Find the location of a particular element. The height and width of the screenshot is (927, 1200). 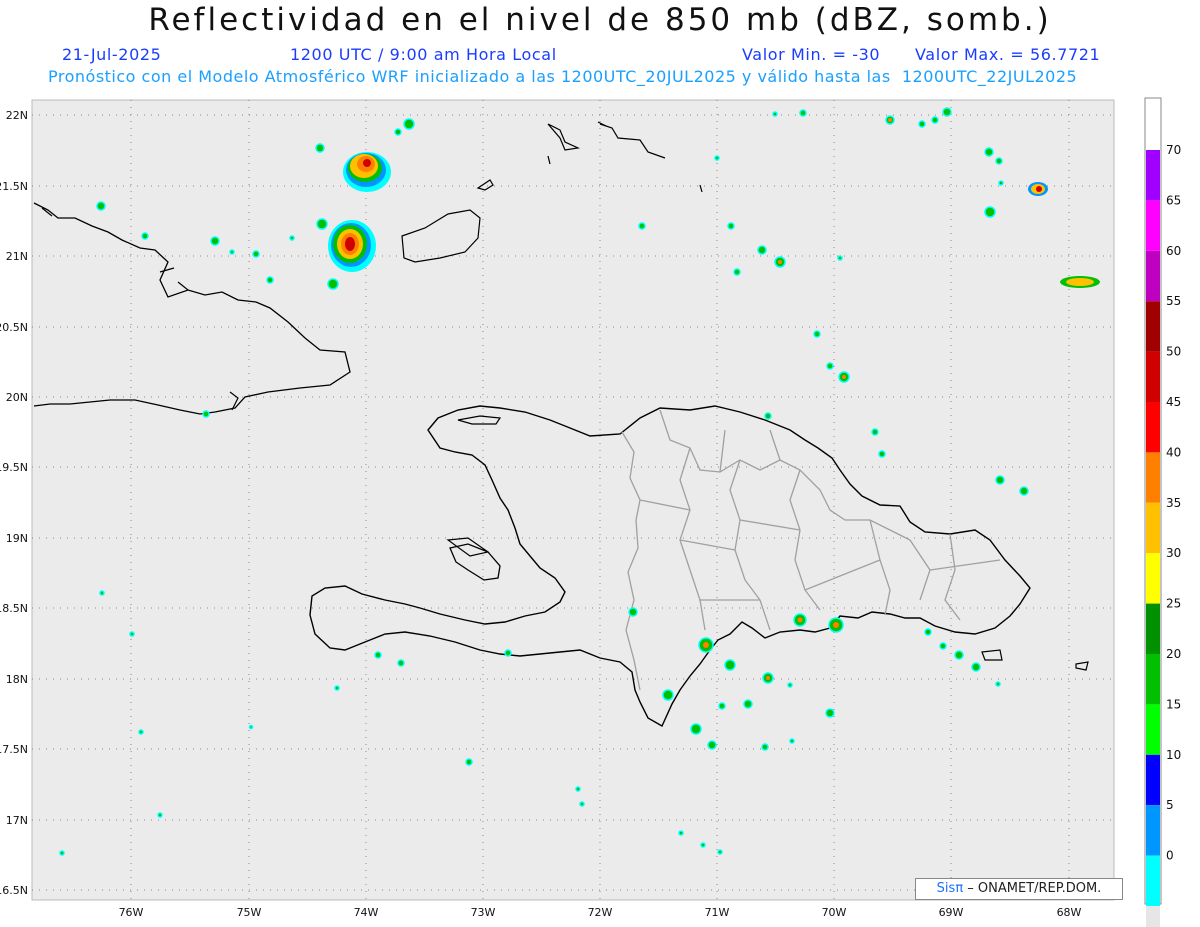

lat-label: 17N is located at coordinates (17, 820).